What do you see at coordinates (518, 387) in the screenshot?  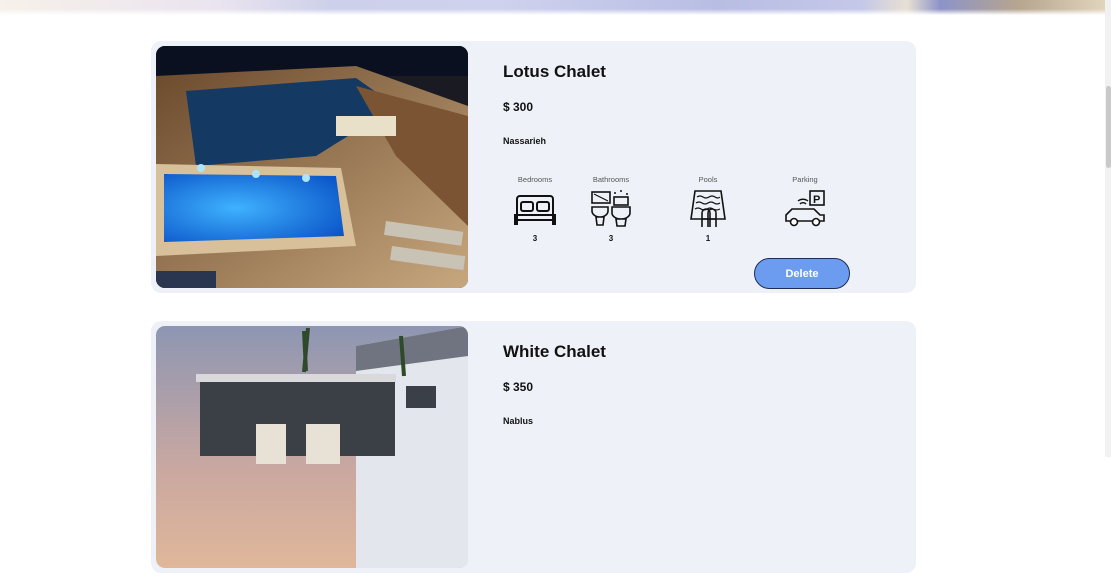 I see `listing-price: $ 350` at bounding box center [518, 387].